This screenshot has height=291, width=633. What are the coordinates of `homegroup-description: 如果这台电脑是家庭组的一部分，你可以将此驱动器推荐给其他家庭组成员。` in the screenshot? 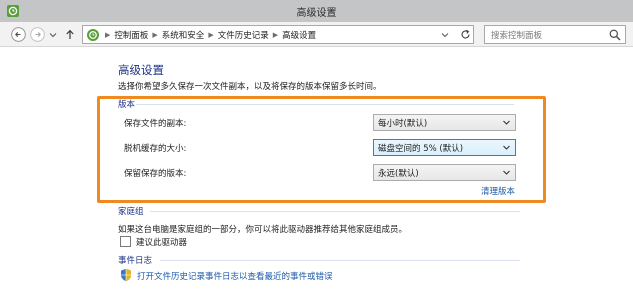 It's located at (263, 230).